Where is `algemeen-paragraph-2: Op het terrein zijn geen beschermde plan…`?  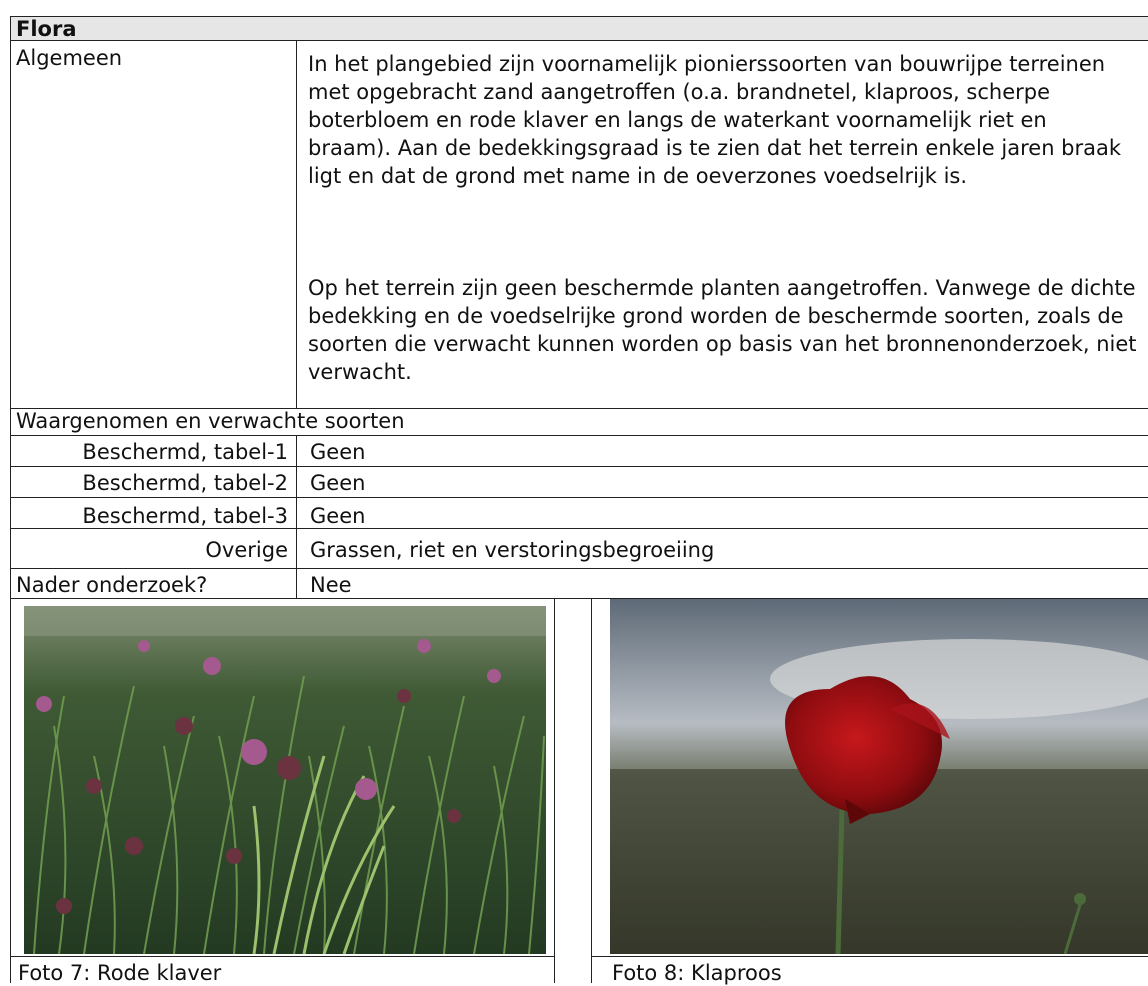 algemeen-paragraph-2: Op het terrein zijn geen beschermde plan… is located at coordinates (722, 330).